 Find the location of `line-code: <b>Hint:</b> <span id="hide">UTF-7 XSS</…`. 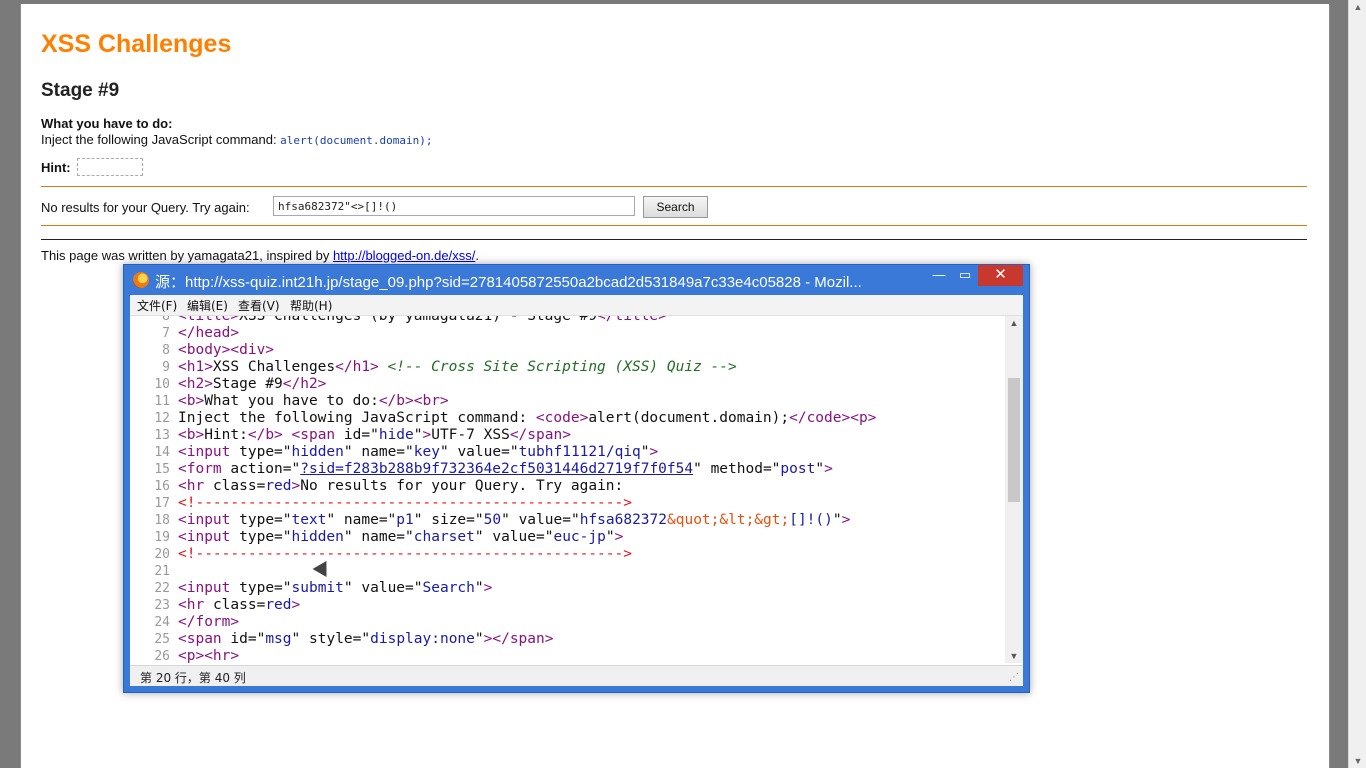

line-code: <b>Hint:</b> <span id="hide">UTF-7 XSS</… is located at coordinates (374, 435).